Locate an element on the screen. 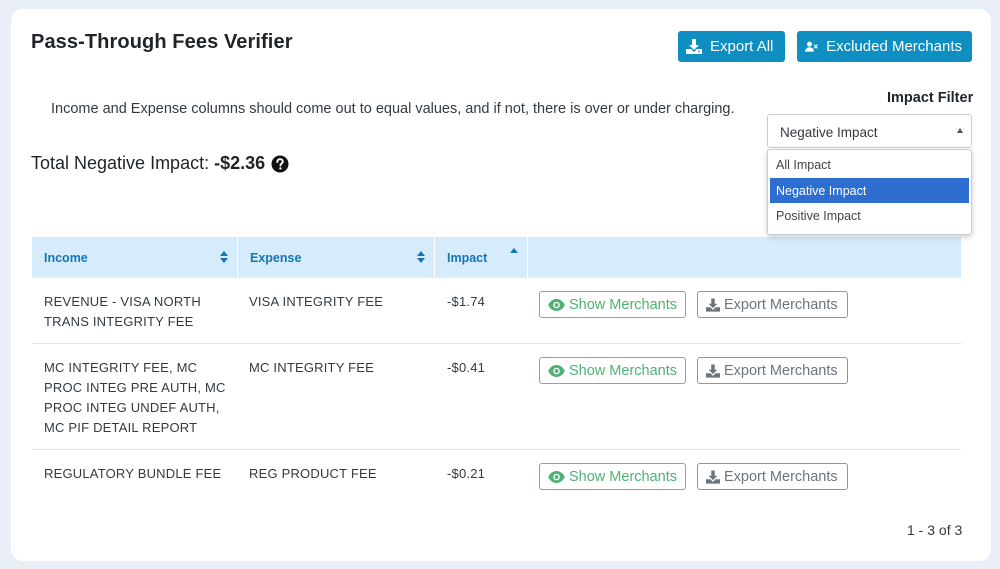 The image size is (1000, 569). impact-cell: -$0.41 is located at coordinates (466, 367).